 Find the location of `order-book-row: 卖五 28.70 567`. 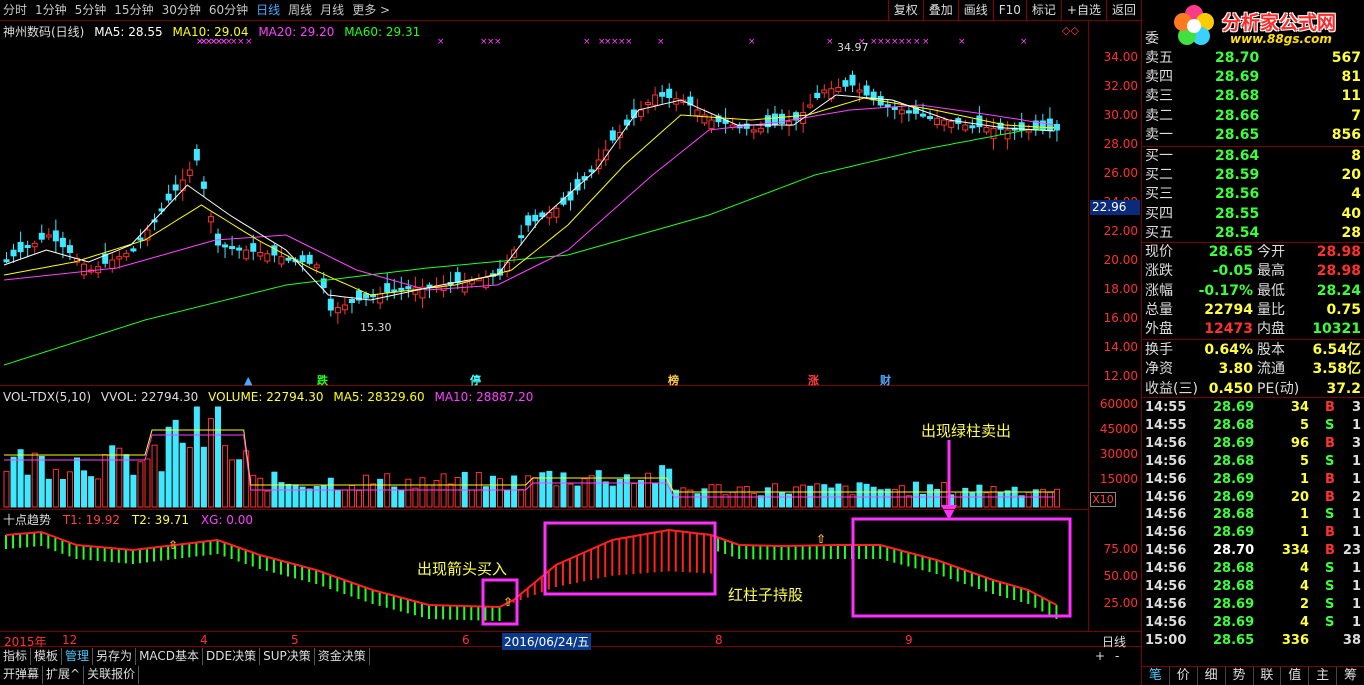

order-book-row: 卖五 28.70 567 is located at coordinates (1253, 58).